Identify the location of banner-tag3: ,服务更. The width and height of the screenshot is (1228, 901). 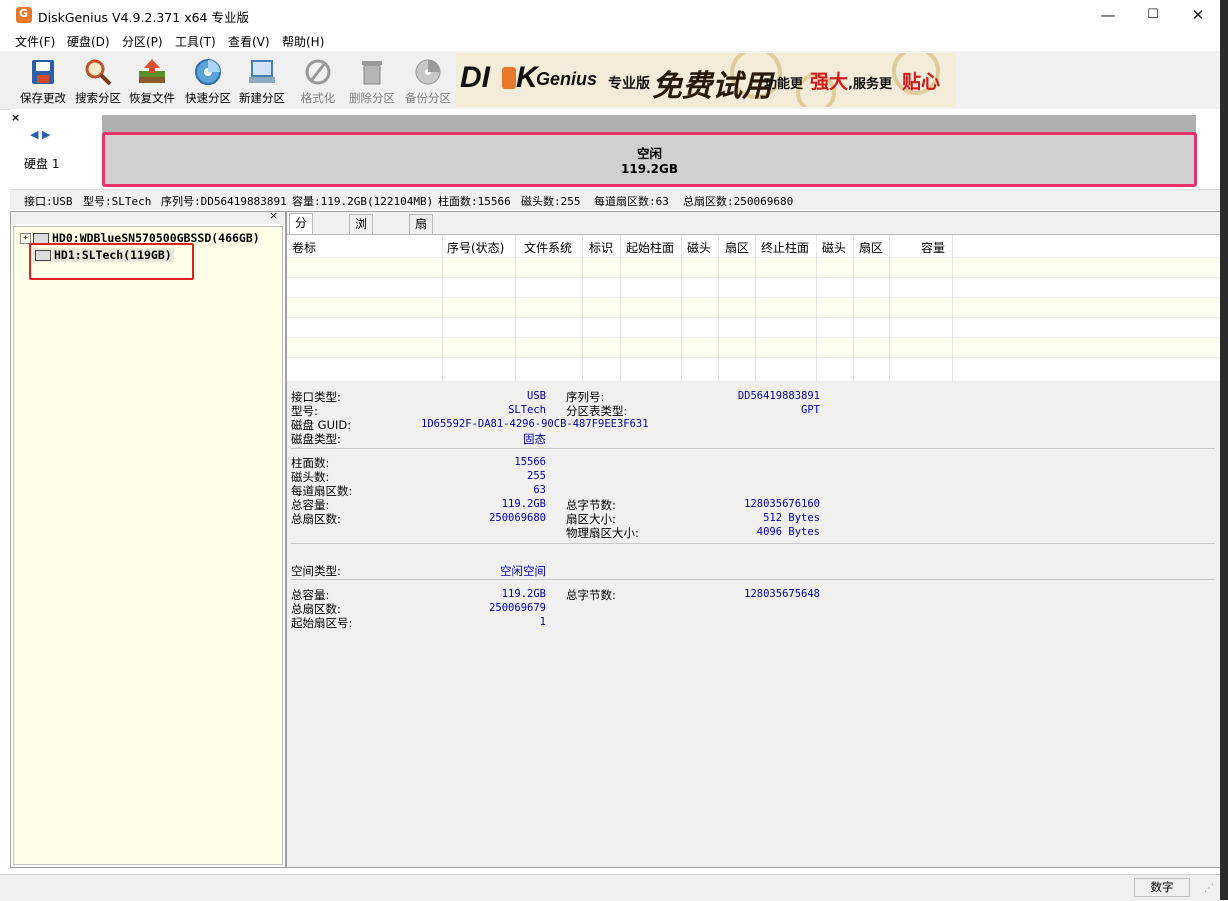
(870, 84).